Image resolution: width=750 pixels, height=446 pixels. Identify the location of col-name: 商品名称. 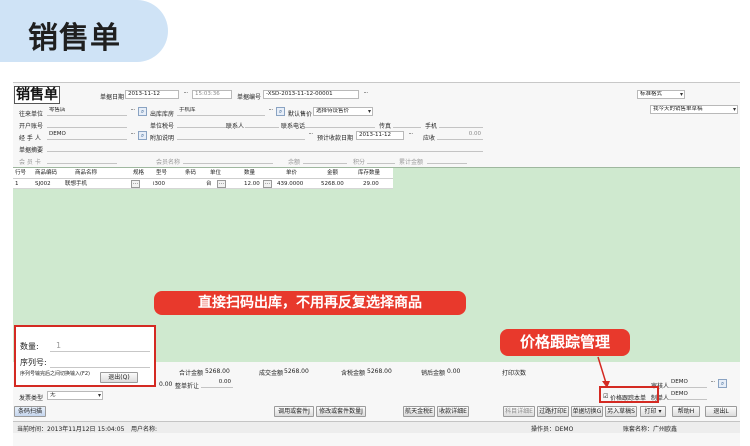
(86, 173).